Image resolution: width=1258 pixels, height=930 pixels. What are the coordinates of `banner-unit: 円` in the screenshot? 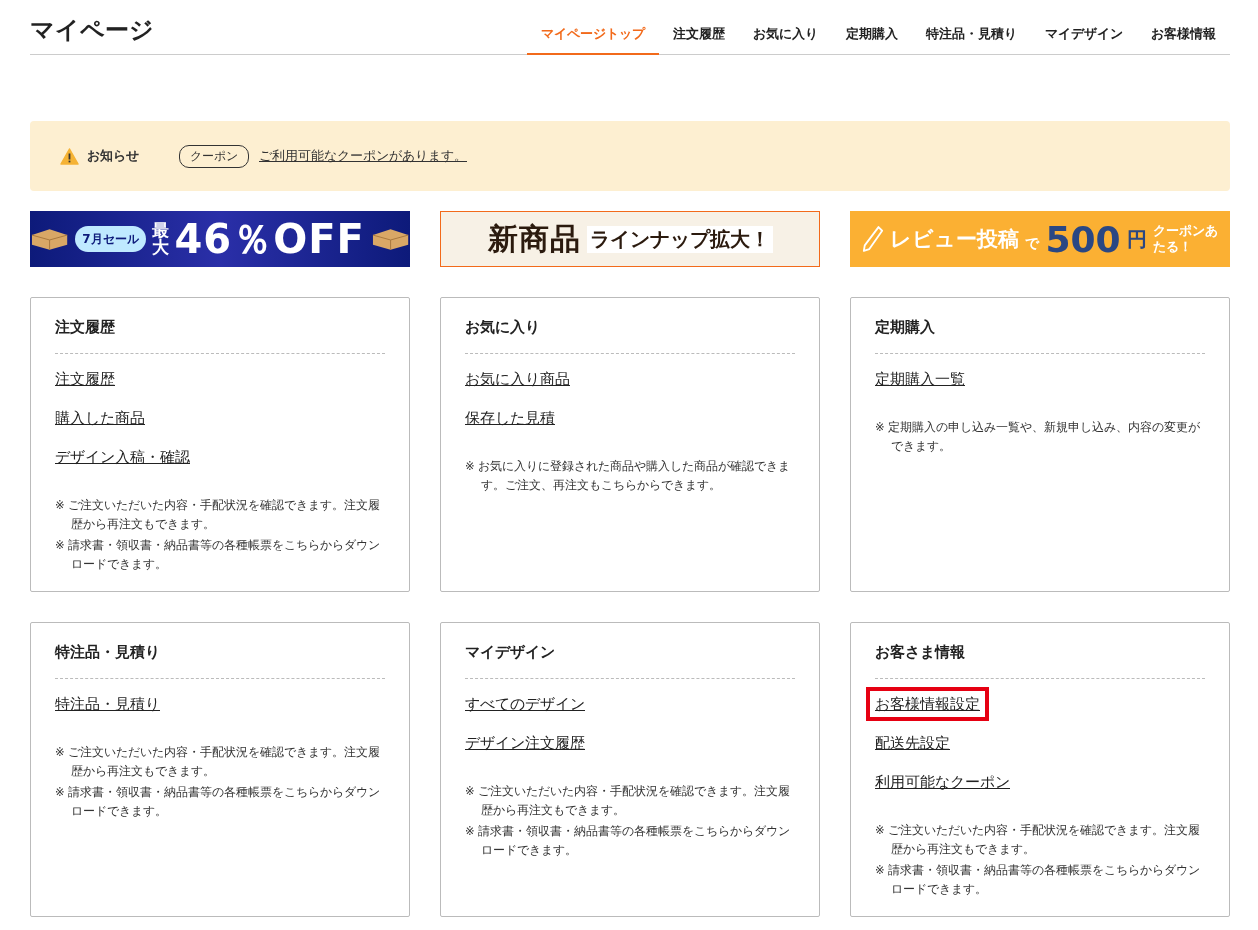 It's located at (1136, 239).